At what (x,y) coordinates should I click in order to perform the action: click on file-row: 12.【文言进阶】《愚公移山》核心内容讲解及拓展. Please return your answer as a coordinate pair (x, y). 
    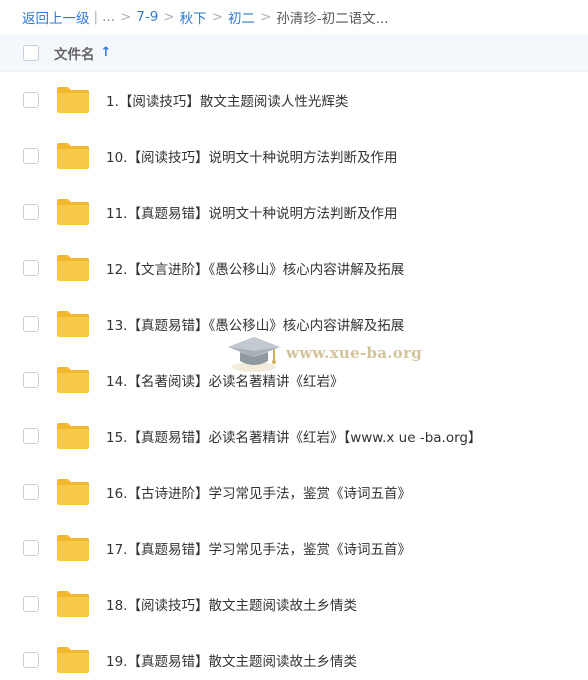
    Looking at the image, I should click on (294, 268).